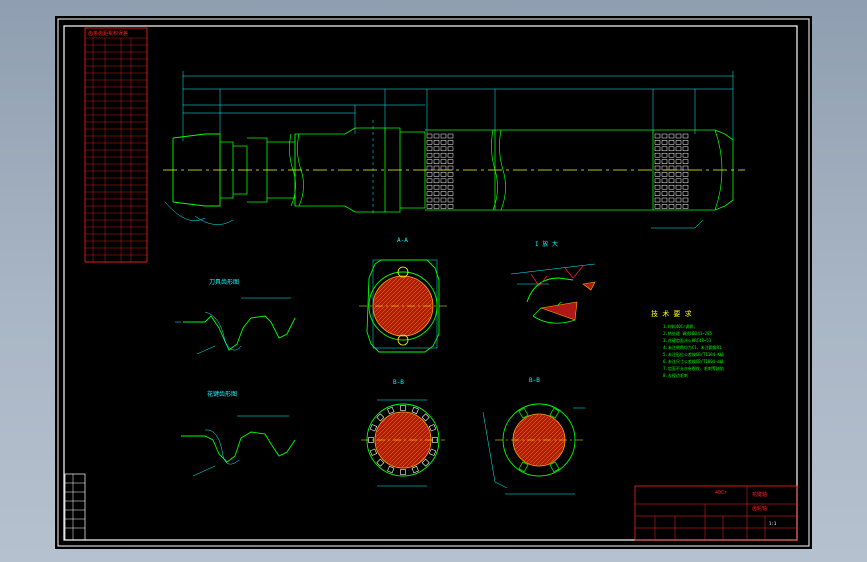 The height and width of the screenshot is (562, 867). I want to click on title-block-material: 40Cr, so click(721, 493).